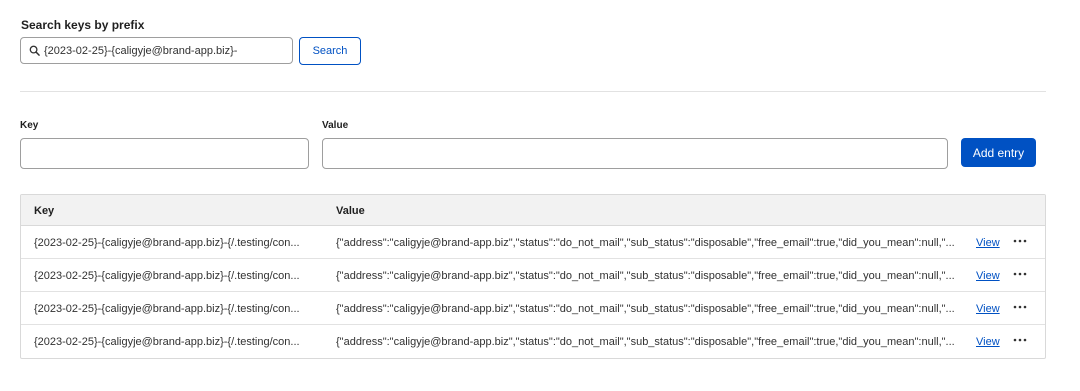 The width and height of the screenshot is (1080, 391). I want to click on value-label: Value, so click(335, 125).